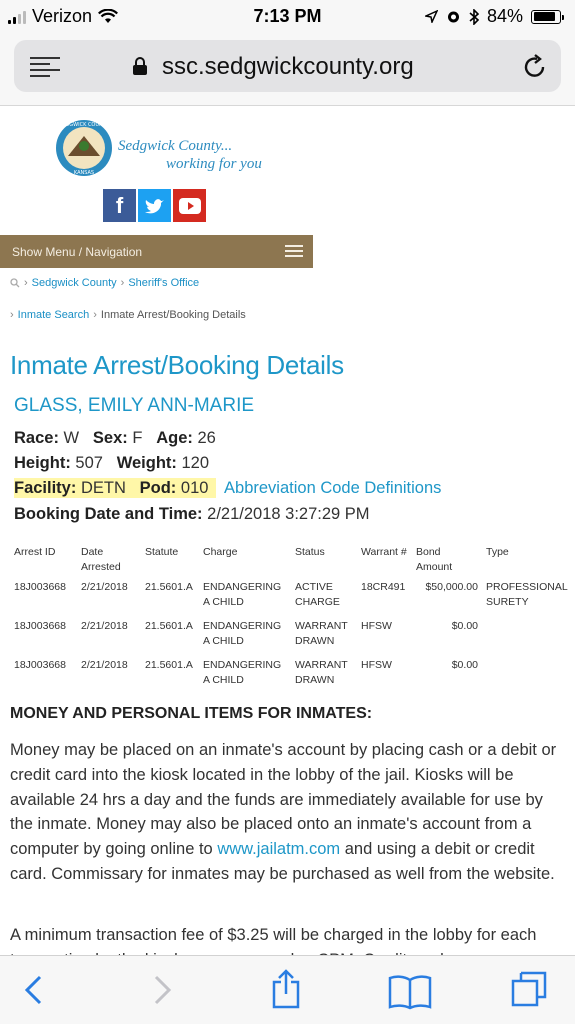  I want to click on county-seal-icon: SEDGWICK COUNTY KANSAS, so click(84, 148).